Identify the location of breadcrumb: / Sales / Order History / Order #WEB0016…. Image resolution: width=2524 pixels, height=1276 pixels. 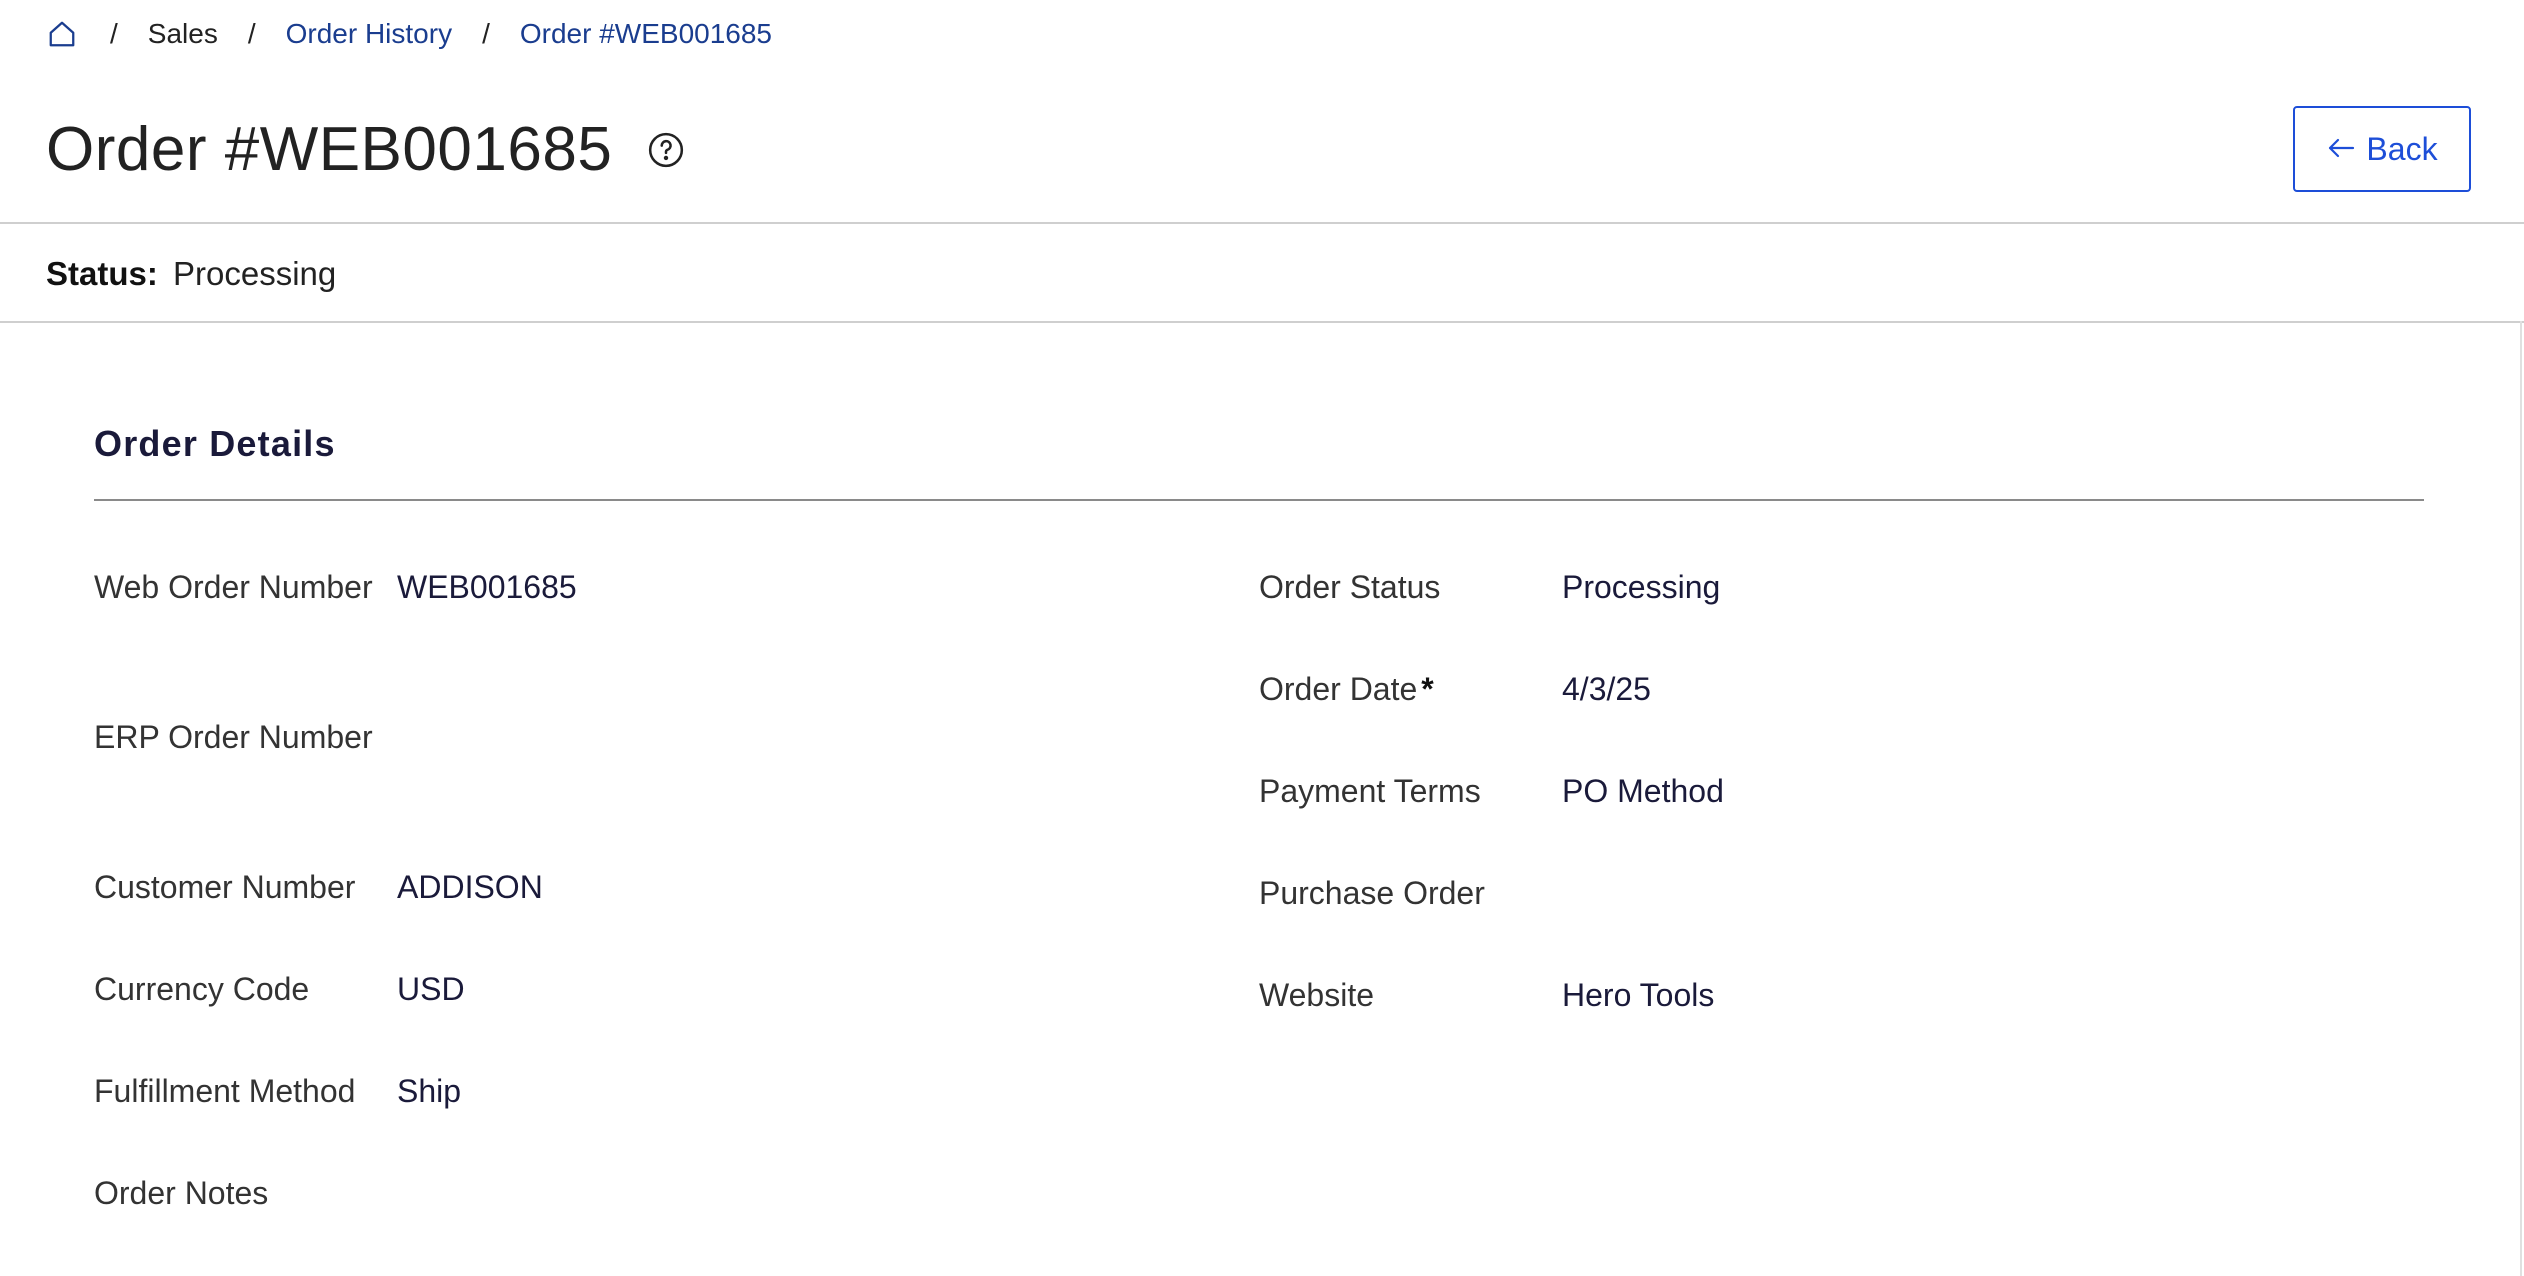
(409, 34).